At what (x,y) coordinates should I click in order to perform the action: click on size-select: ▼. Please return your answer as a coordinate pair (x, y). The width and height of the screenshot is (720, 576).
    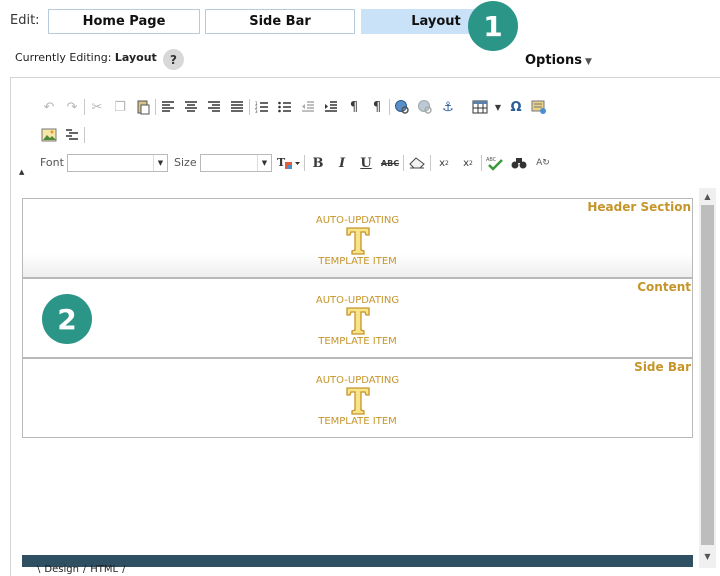
    Looking at the image, I should click on (236, 163).